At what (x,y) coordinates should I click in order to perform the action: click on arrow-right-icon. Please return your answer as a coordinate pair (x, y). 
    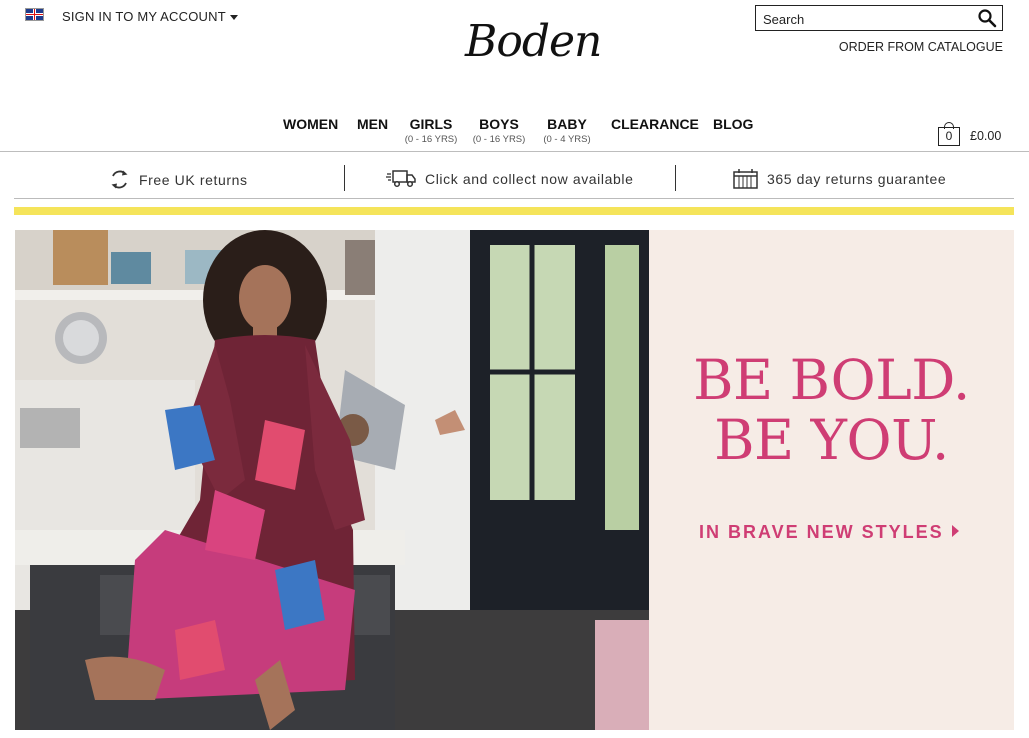
    Looking at the image, I should click on (955, 531).